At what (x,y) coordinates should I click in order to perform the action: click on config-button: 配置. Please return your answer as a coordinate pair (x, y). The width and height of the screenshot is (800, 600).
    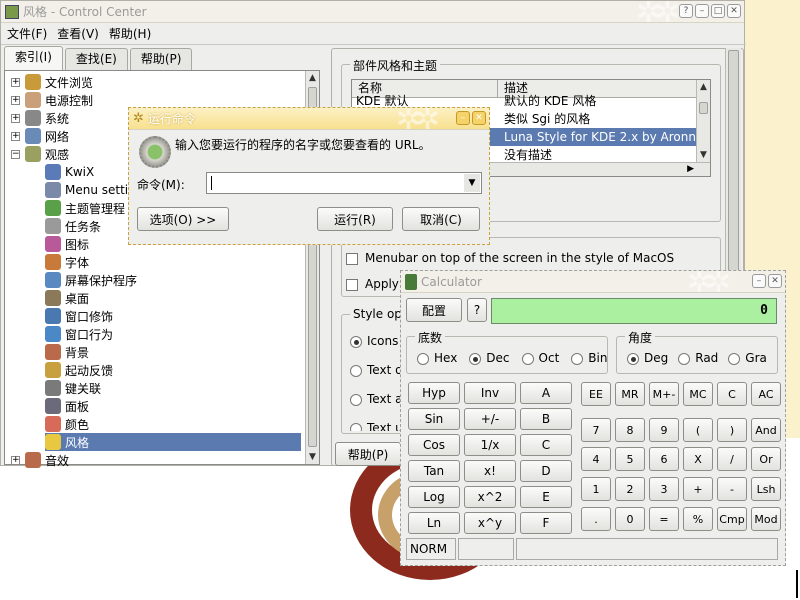
    Looking at the image, I should click on (434, 310).